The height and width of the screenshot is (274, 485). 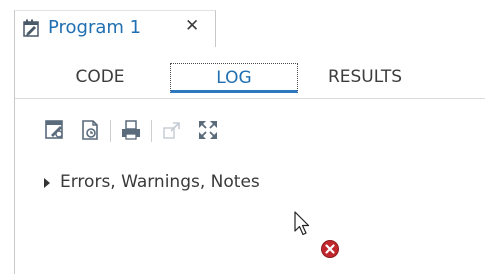 What do you see at coordinates (192, 26) in the screenshot?
I see `close-icon: ✕` at bounding box center [192, 26].